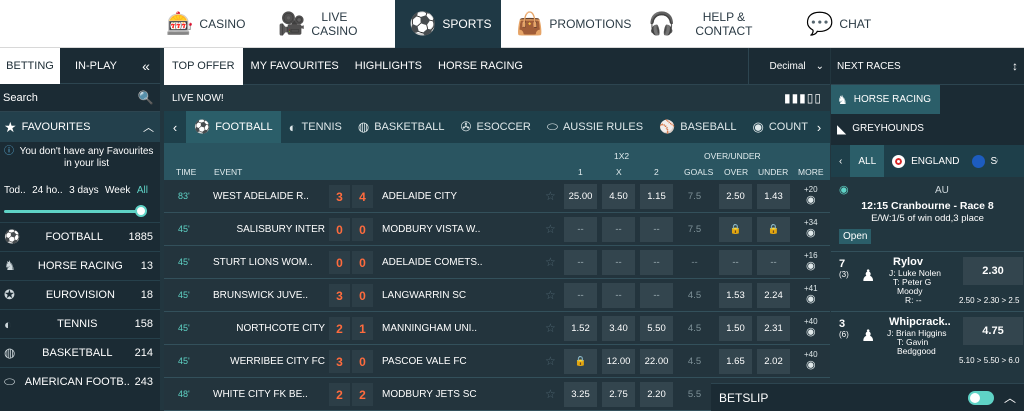 The width and height of the screenshot is (1024, 411). Describe the element at coordinates (656, 394) in the screenshot. I see `odds-o2-button: 2.20` at that location.